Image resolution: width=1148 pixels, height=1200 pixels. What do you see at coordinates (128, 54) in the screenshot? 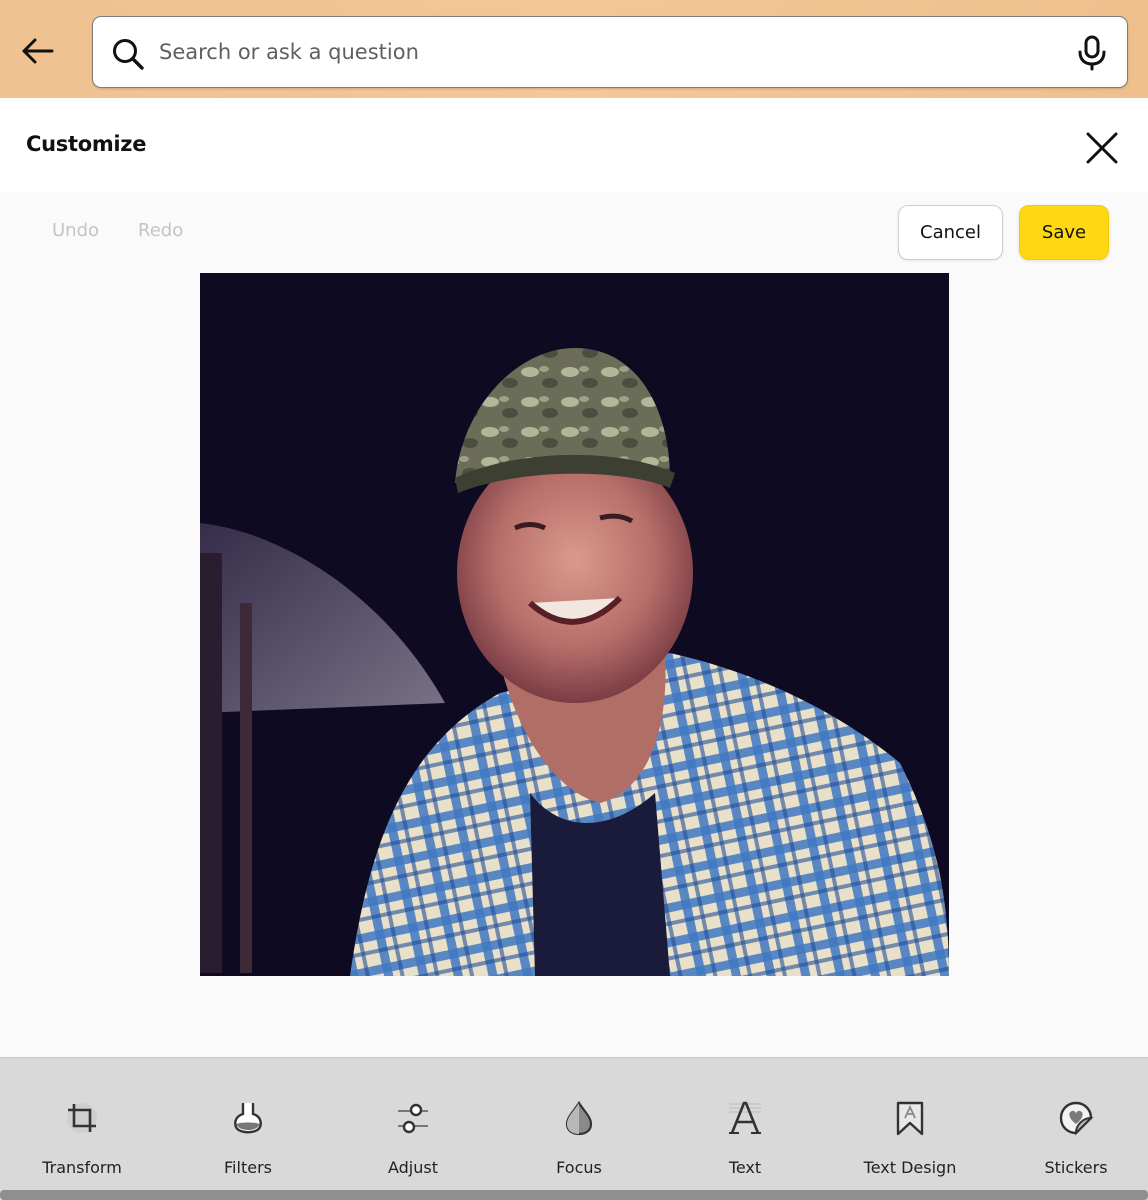
I see `search-icon` at bounding box center [128, 54].